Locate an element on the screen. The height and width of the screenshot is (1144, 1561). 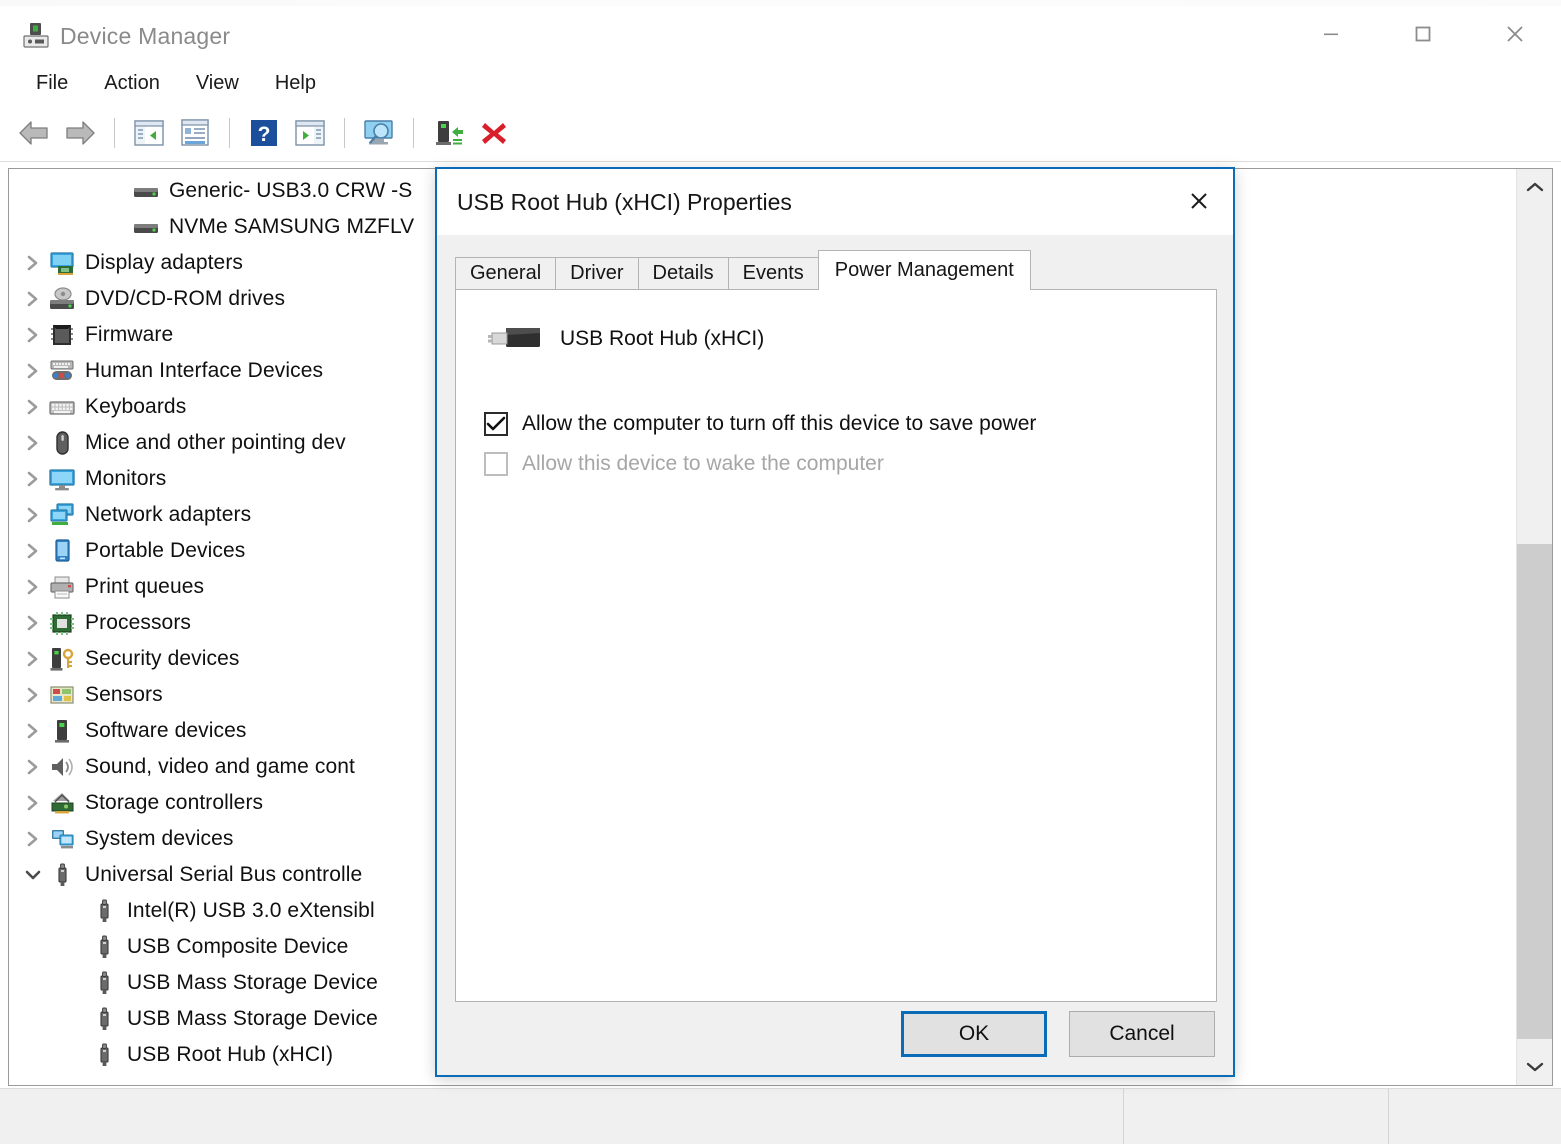
toolbar-add-legacy-hardware is located at coordinates (448, 133).